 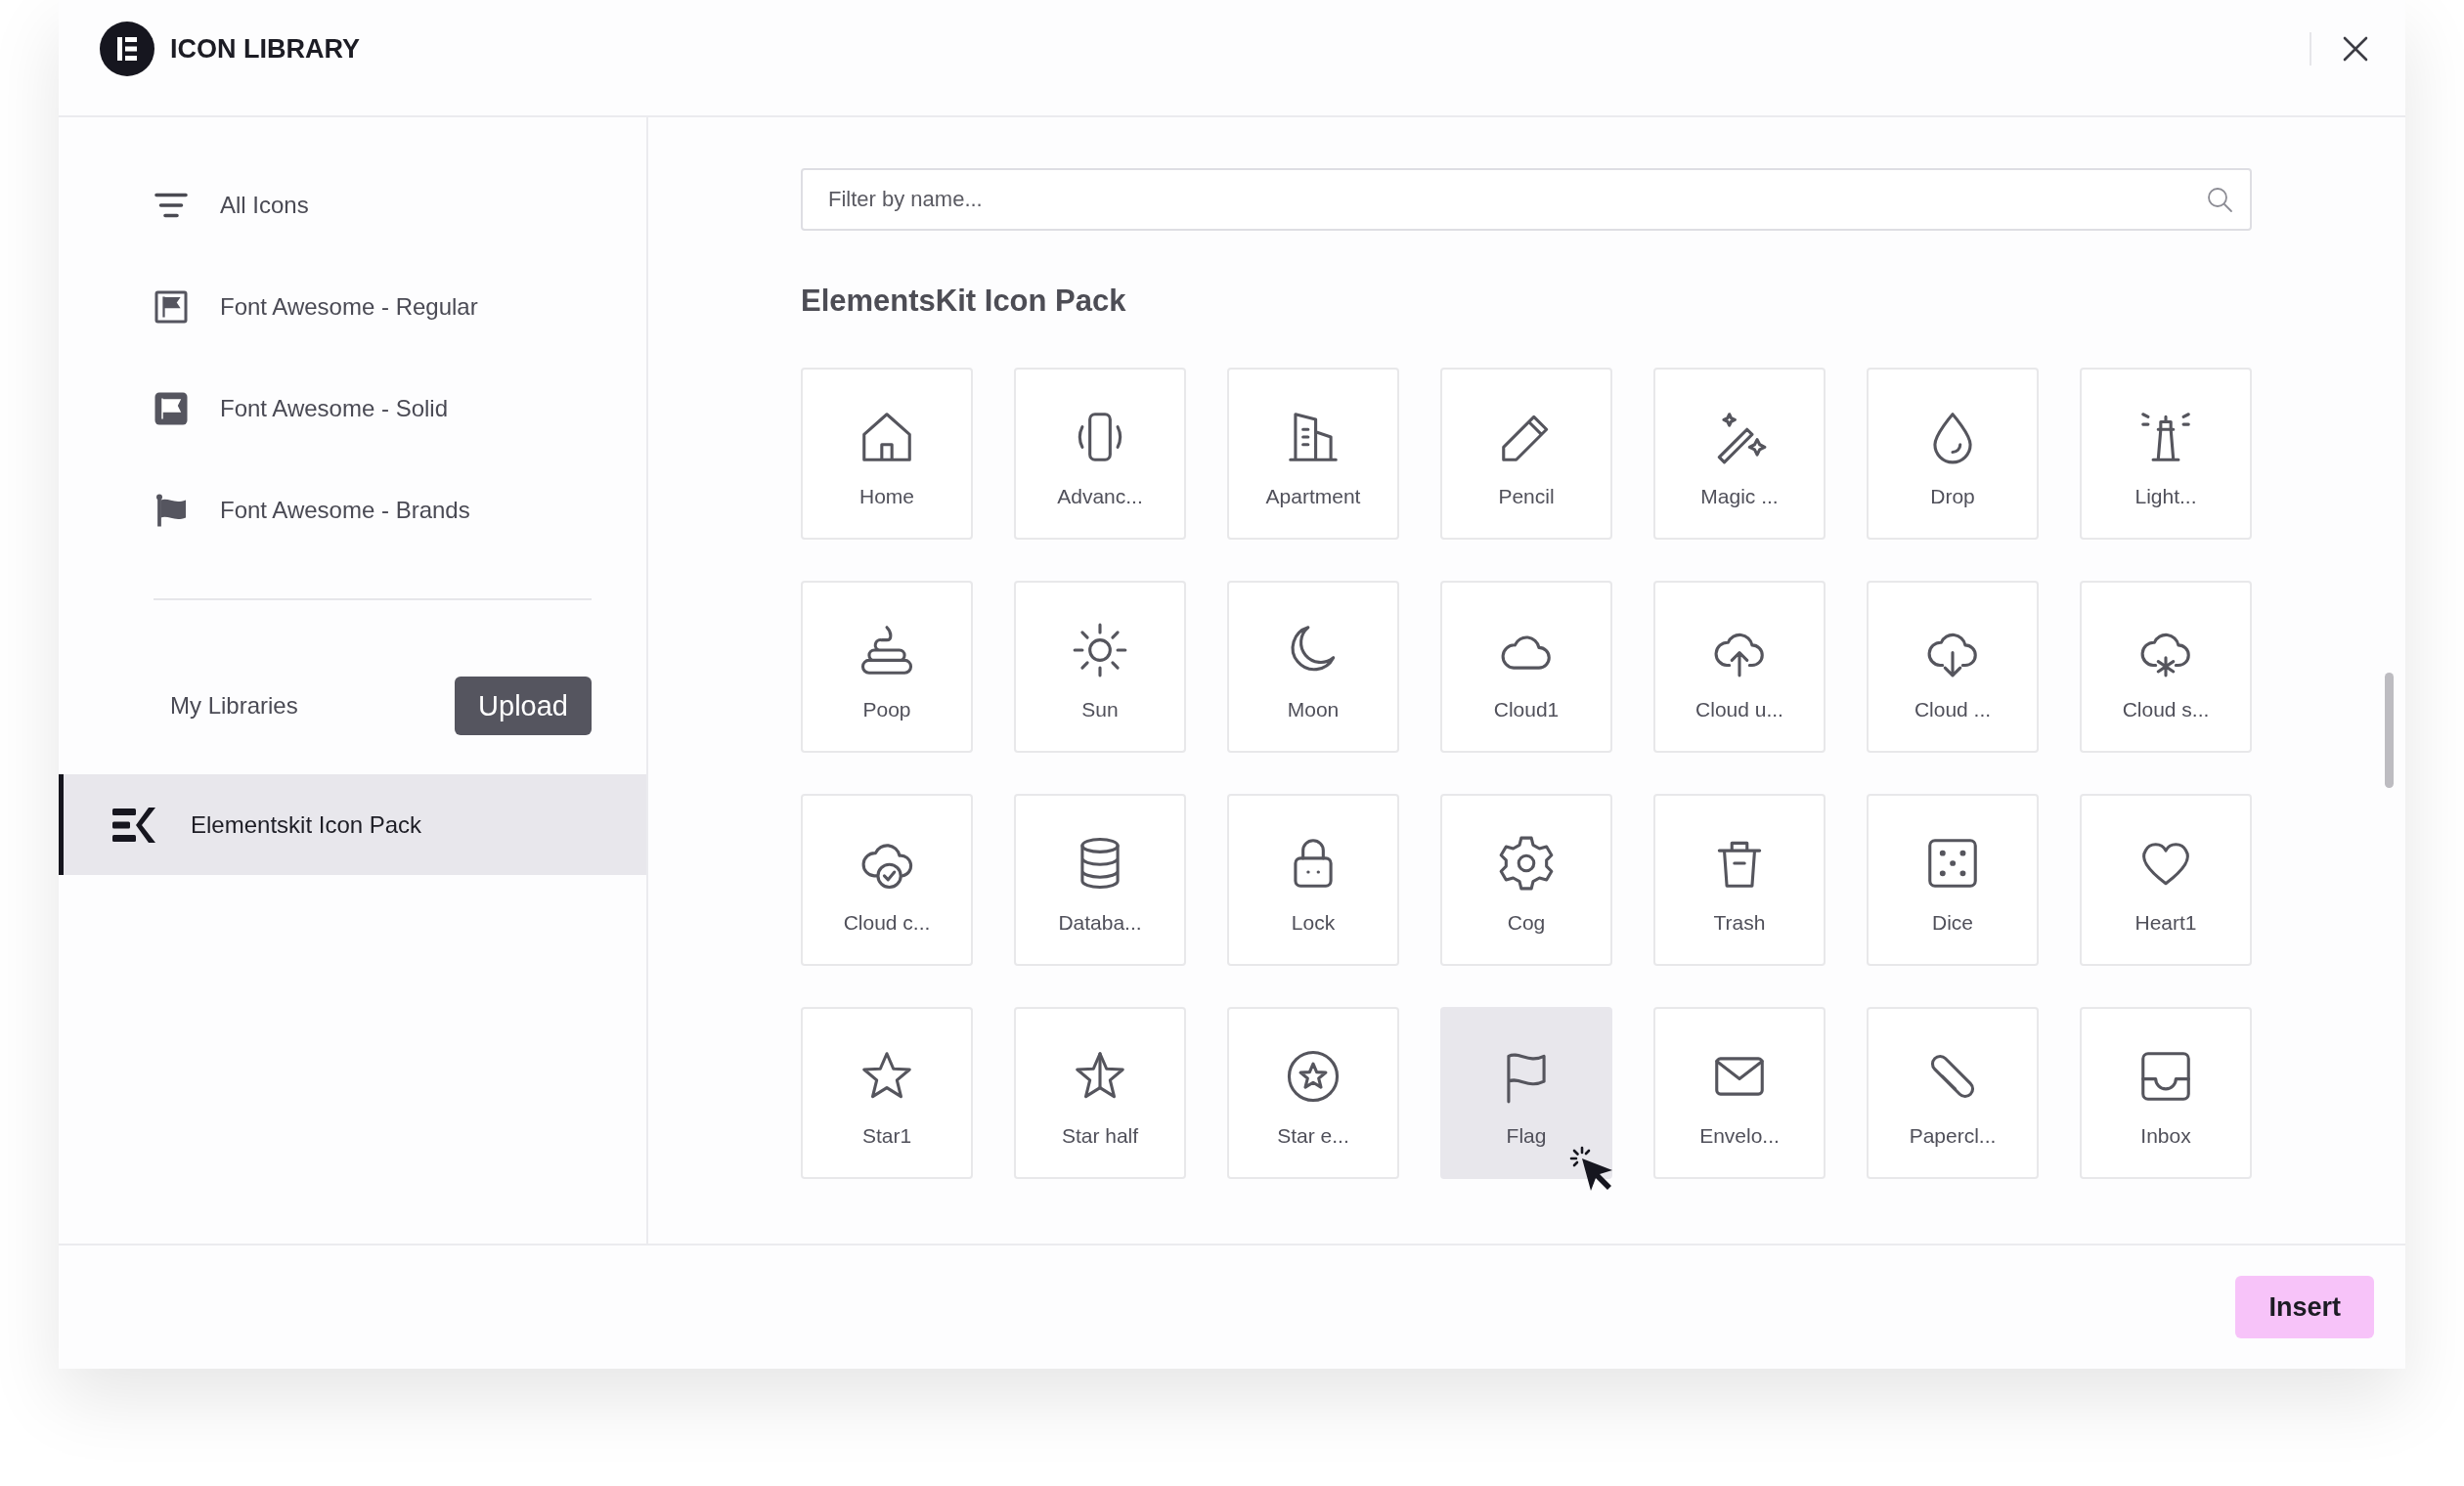 I want to click on icon-tile: Dice, so click(x=1953, y=880).